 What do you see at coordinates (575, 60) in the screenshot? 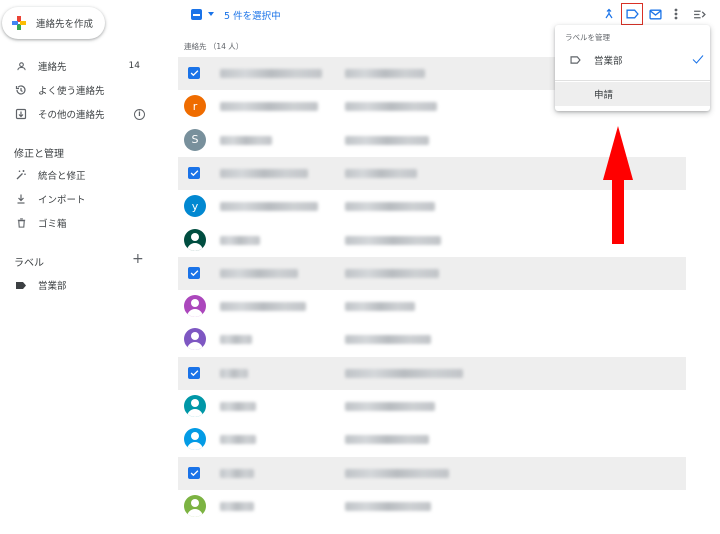
I see `label-outline-icon` at bounding box center [575, 60].